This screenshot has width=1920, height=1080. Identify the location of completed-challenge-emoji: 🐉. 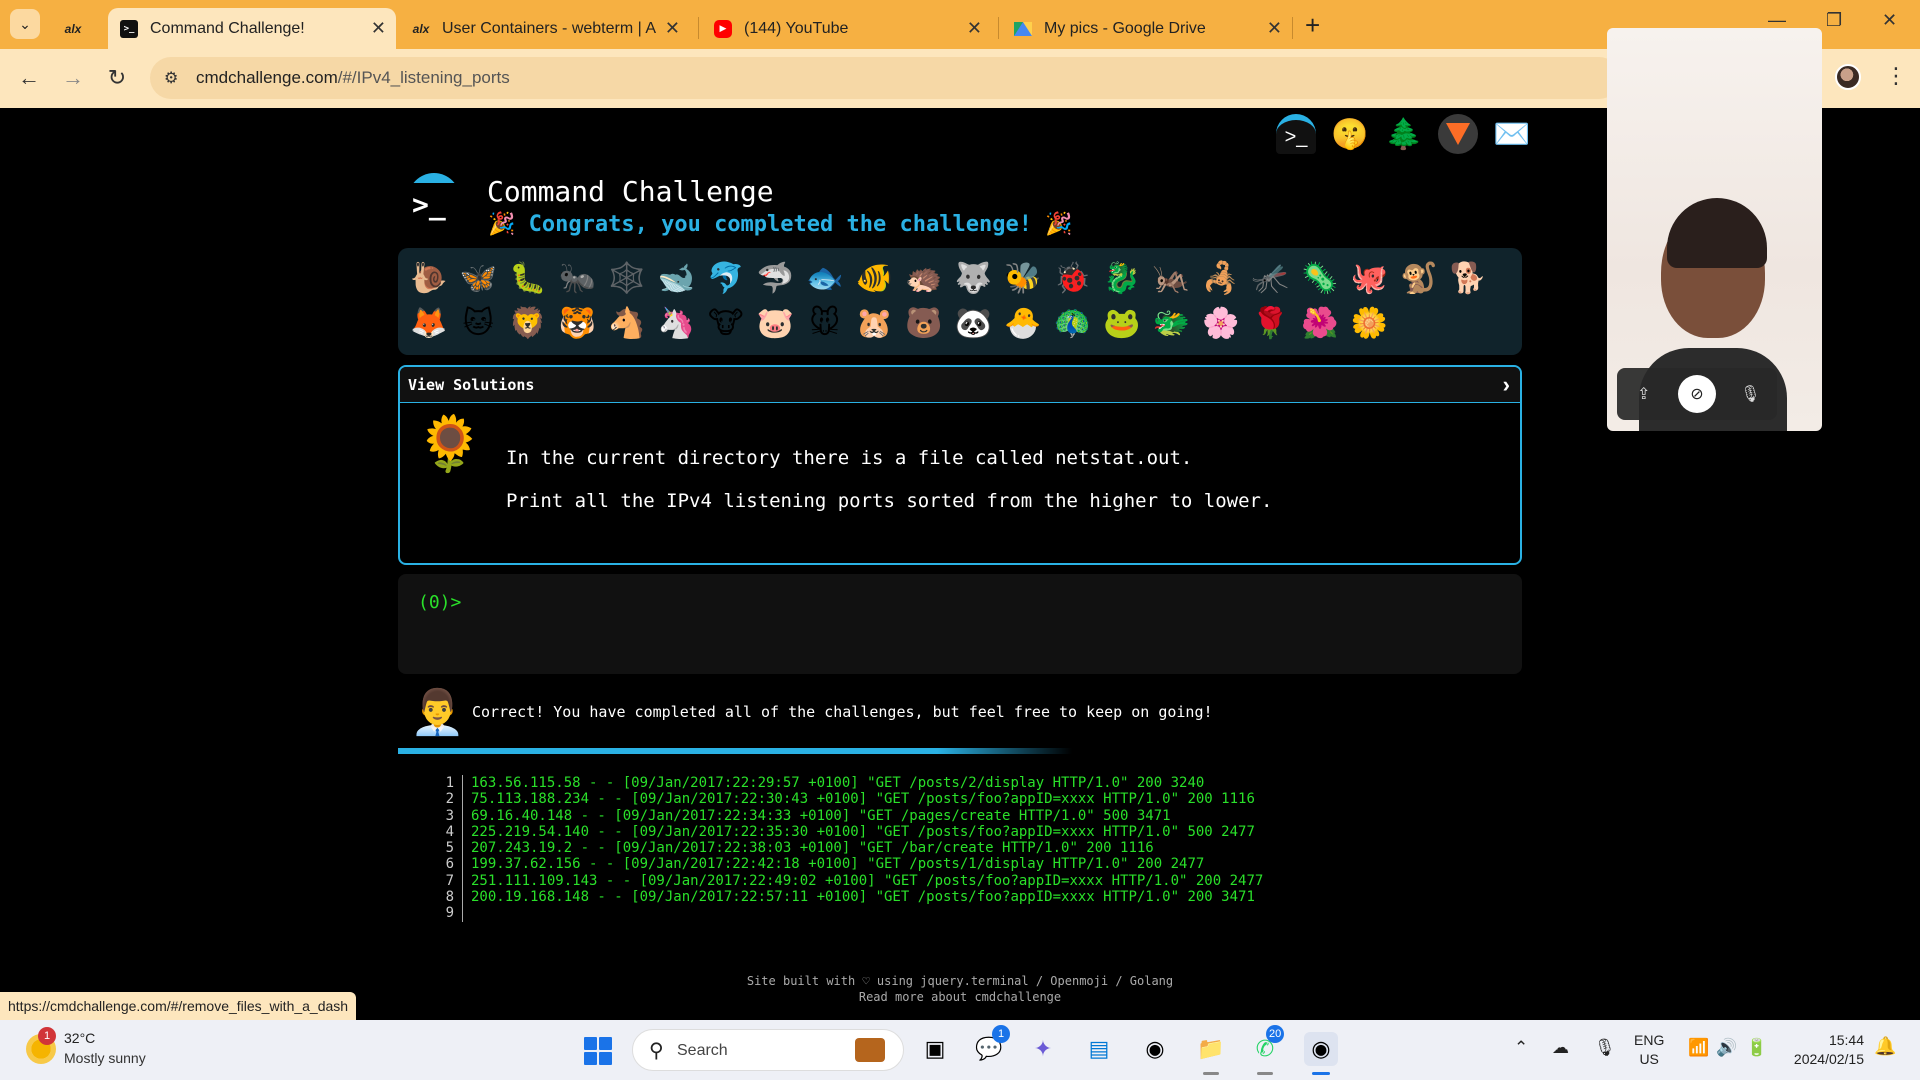
(1122, 278).